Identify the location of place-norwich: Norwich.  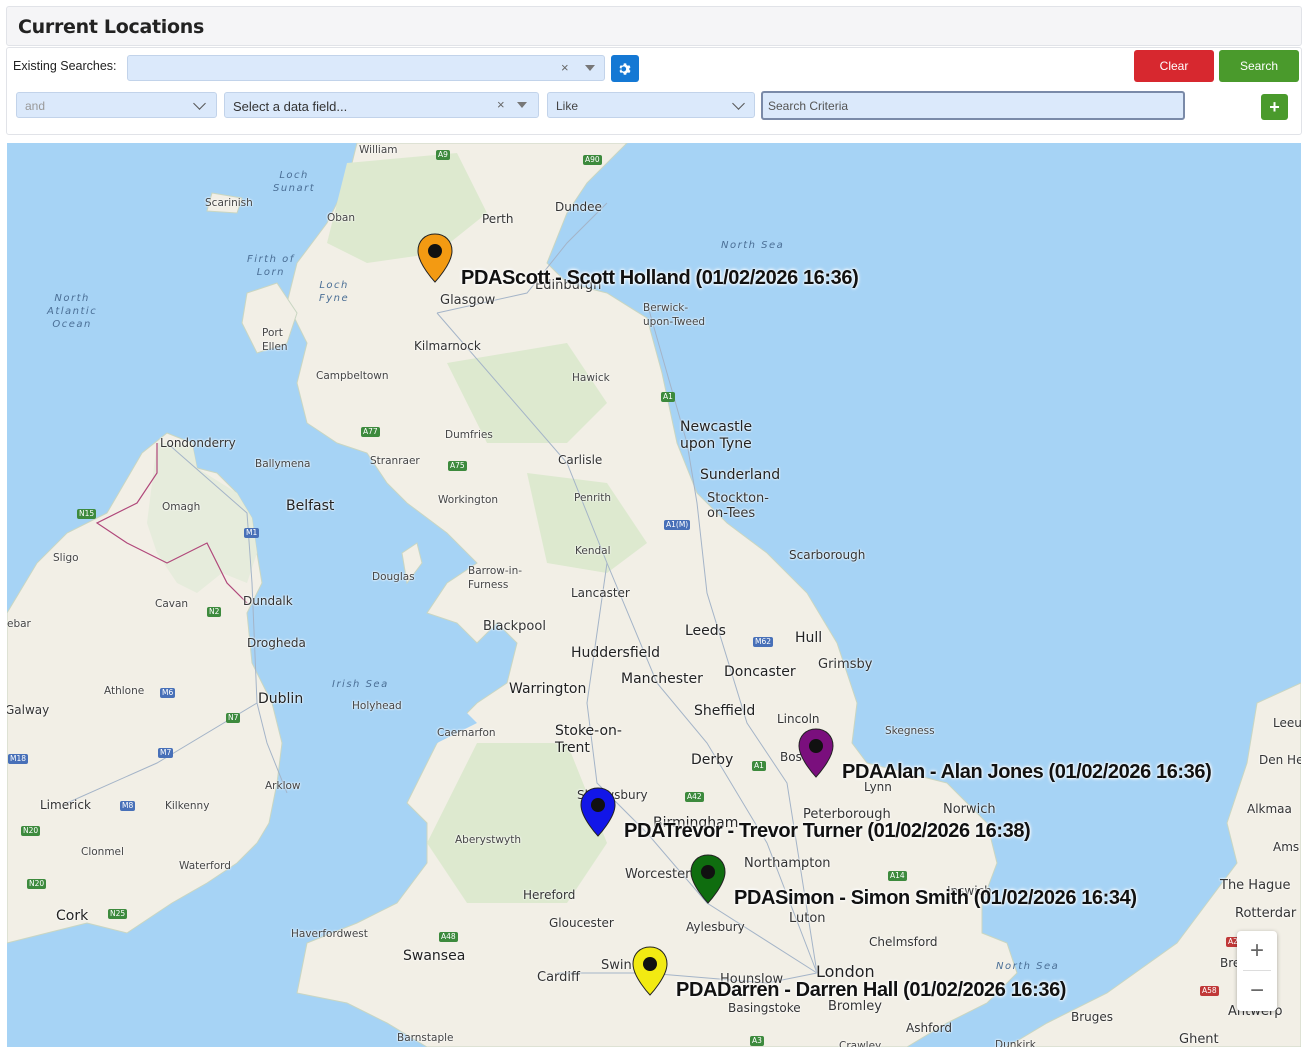
(969, 809).